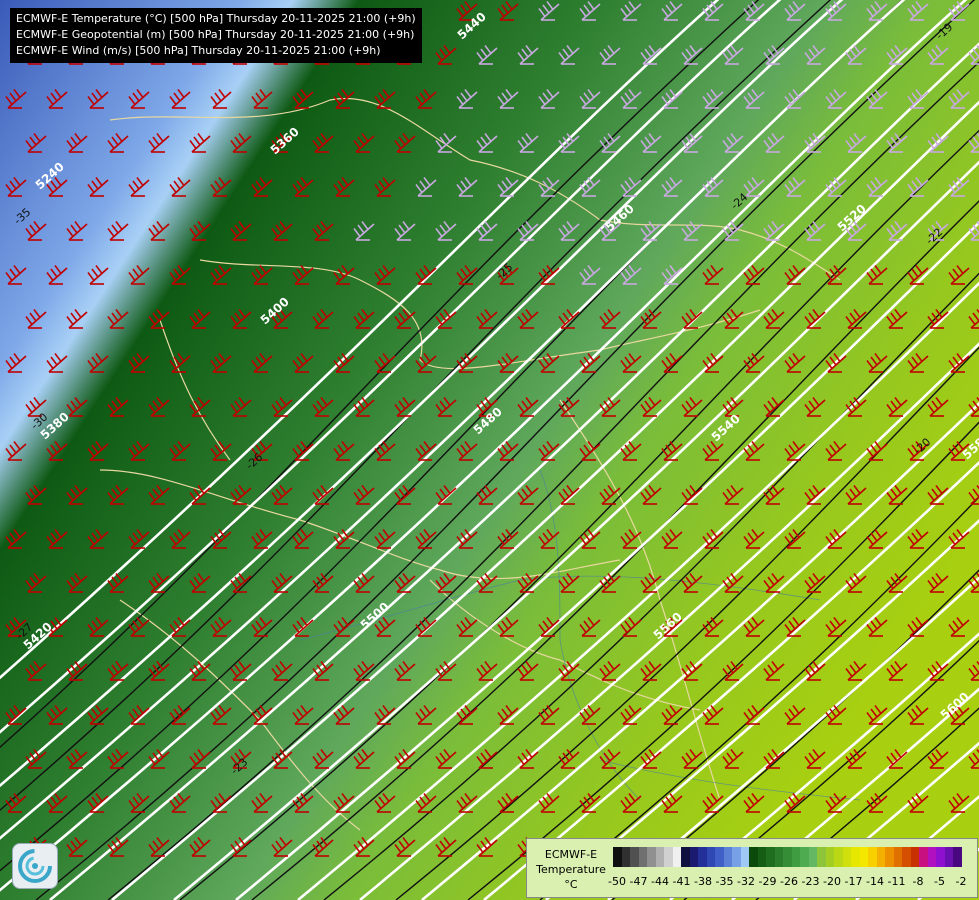 Image resolution: width=979 pixels, height=900 pixels. I want to click on legend-tick-label: -50, so click(617, 881).